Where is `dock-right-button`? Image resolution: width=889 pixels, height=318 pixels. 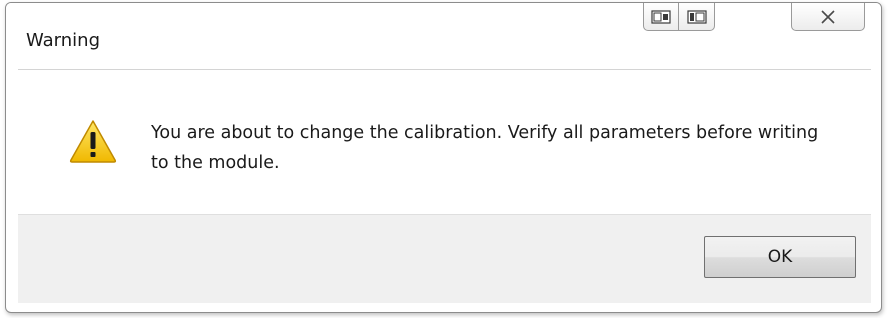
dock-right-button is located at coordinates (697, 17).